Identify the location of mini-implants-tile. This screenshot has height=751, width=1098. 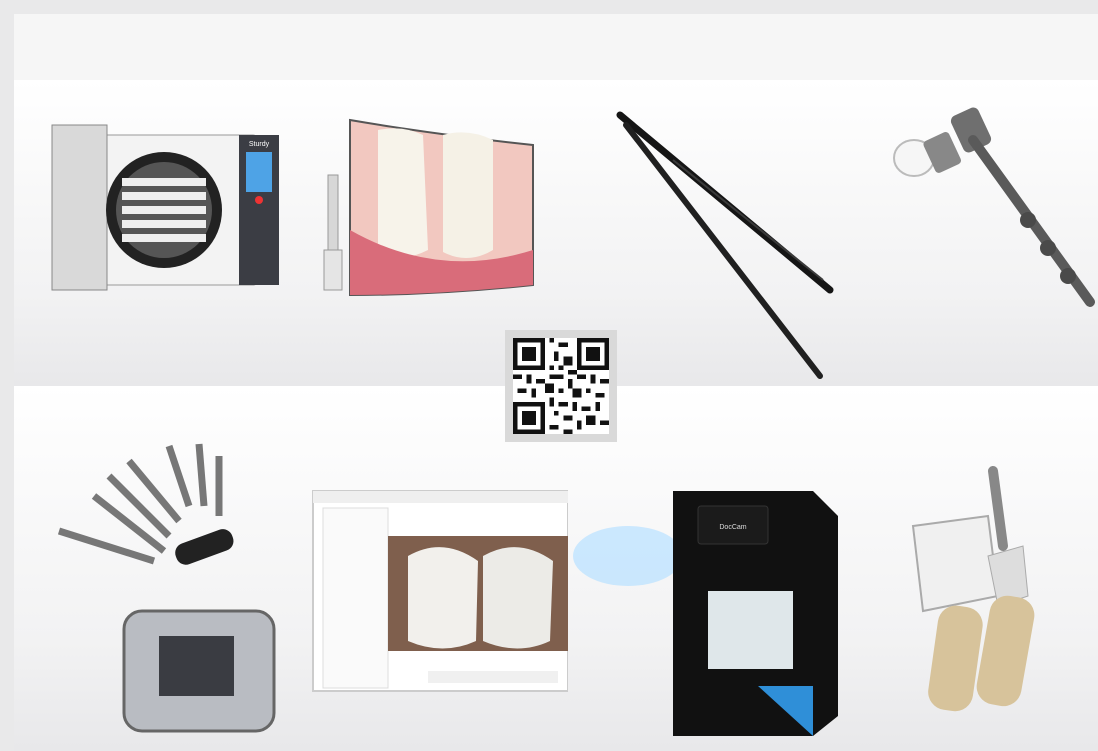
(156, 568).